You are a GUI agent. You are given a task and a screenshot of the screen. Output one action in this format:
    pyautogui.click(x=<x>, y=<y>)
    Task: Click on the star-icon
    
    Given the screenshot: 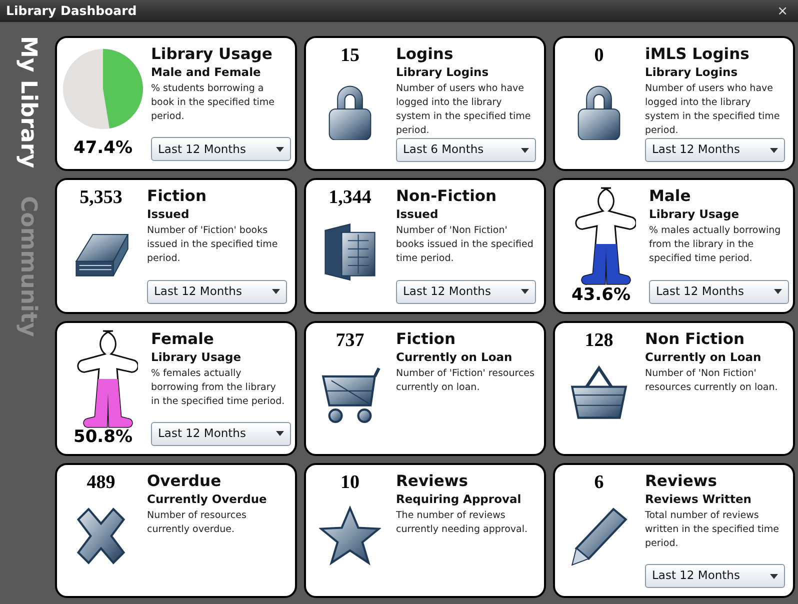 What is the action you would take?
    pyautogui.click(x=350, y=535)
    